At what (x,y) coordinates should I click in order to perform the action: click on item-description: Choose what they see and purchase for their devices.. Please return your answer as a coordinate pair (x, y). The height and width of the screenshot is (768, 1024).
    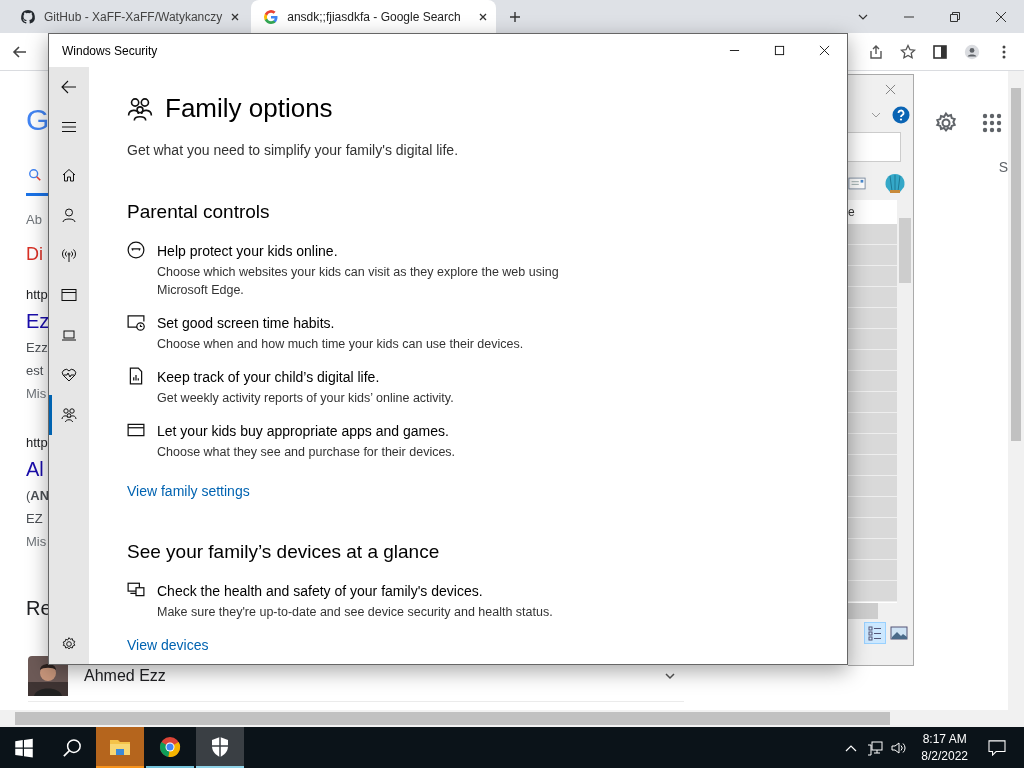
    Looking at the image, I should click on (307, 452).